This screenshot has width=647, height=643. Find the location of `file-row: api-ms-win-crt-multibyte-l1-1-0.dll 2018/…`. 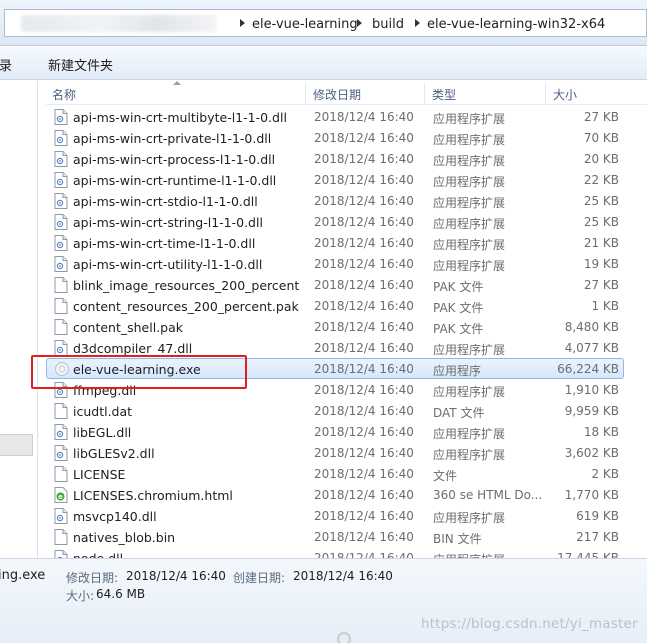

file-row: api-ms-win-crt-multibyte-l1-1-0.dll 2018/… is located at coordinates (335, 116).